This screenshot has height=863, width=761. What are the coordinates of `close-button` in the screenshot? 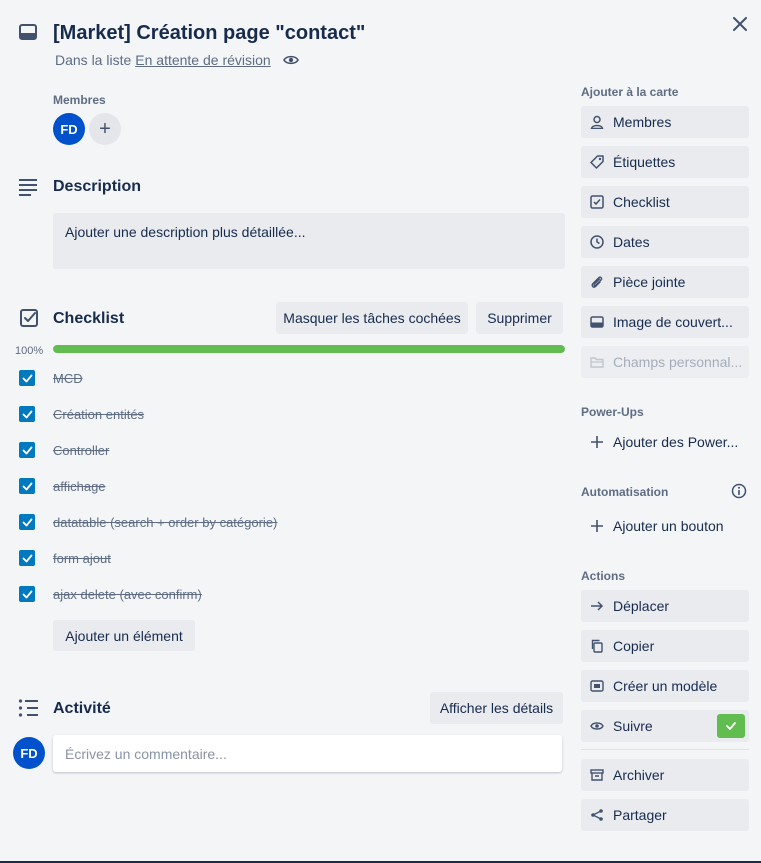 It's located at (740, 24).